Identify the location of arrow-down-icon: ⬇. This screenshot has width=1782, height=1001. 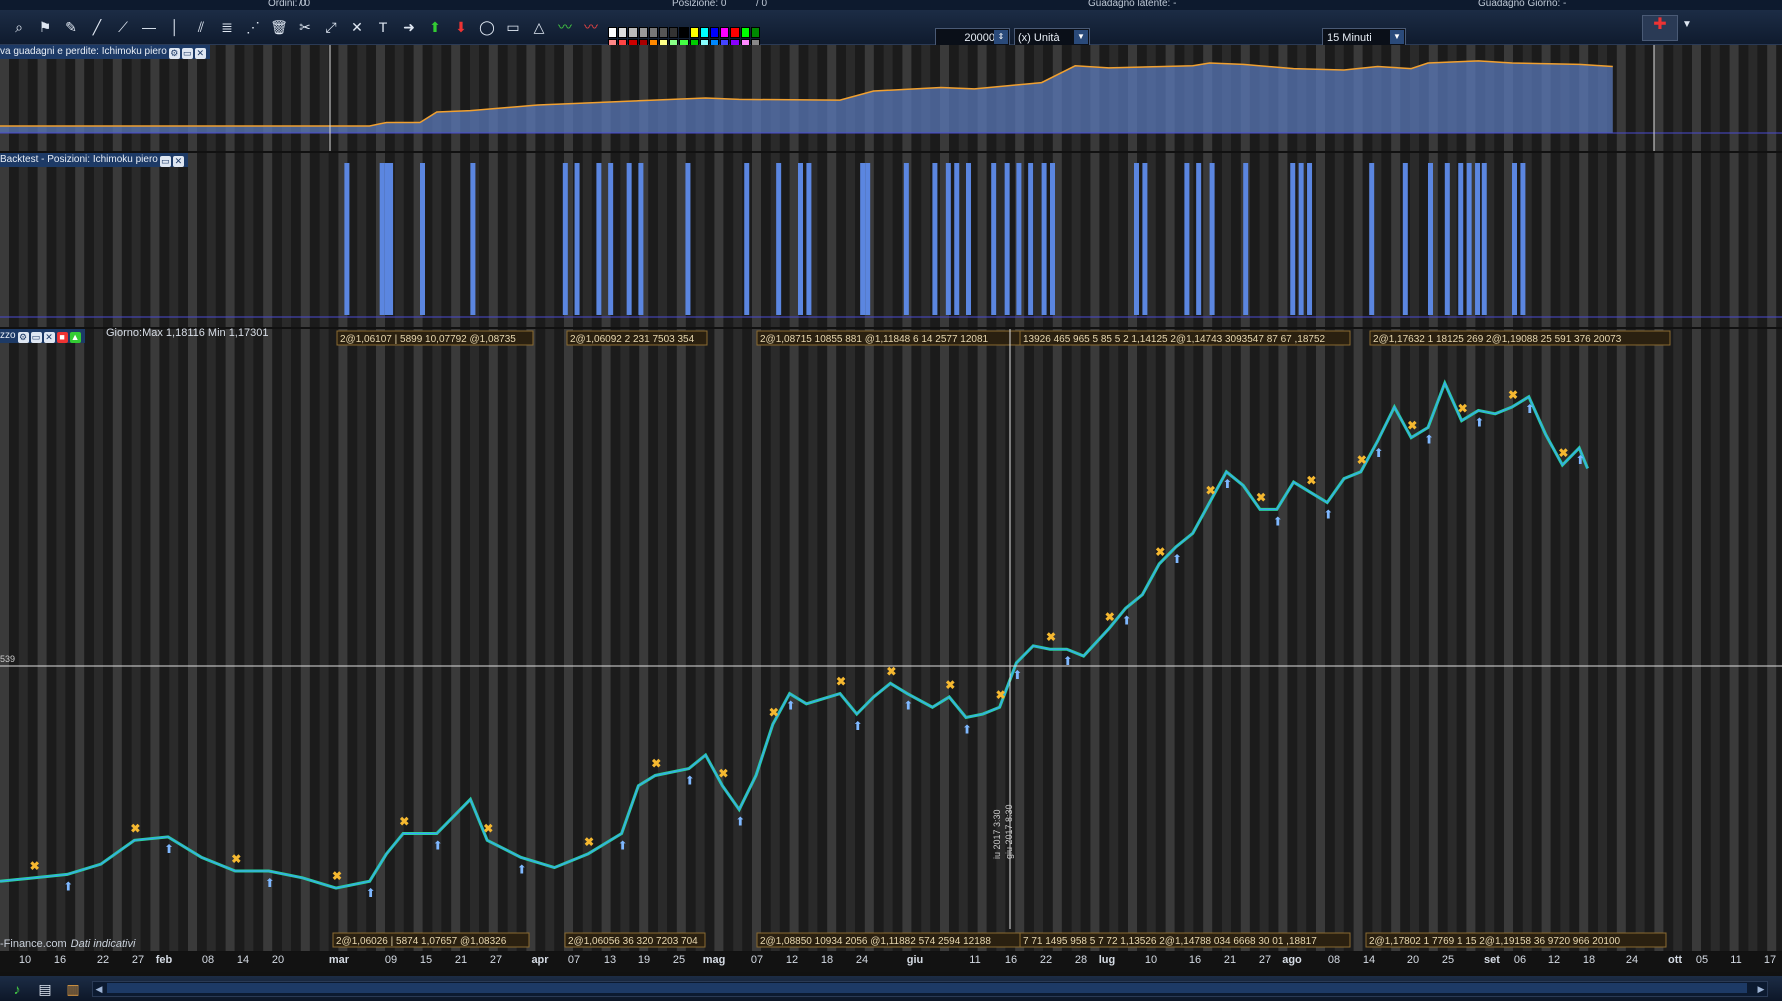
(461, 27).